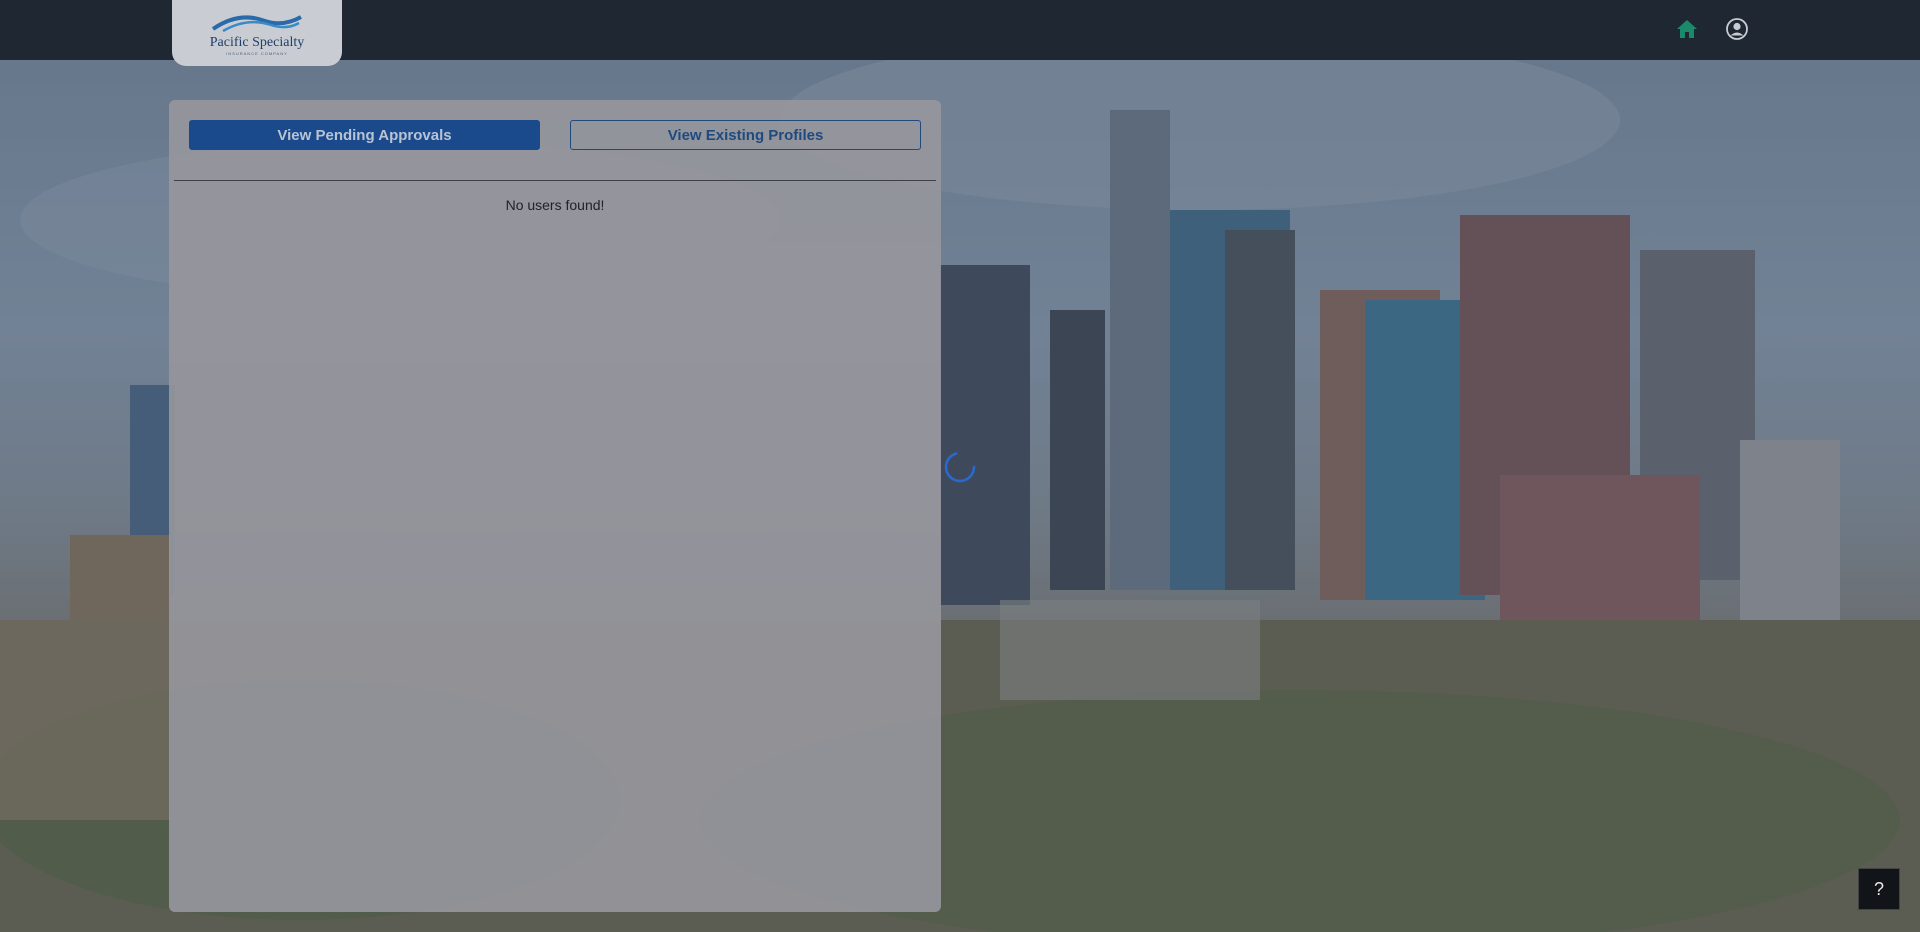 The height and width of the screenshot is (932, 1920). What do you see at coordinates (256, 23) in the screenshot?
I see `logo-wave-icon` at bounding box center [256, 23].